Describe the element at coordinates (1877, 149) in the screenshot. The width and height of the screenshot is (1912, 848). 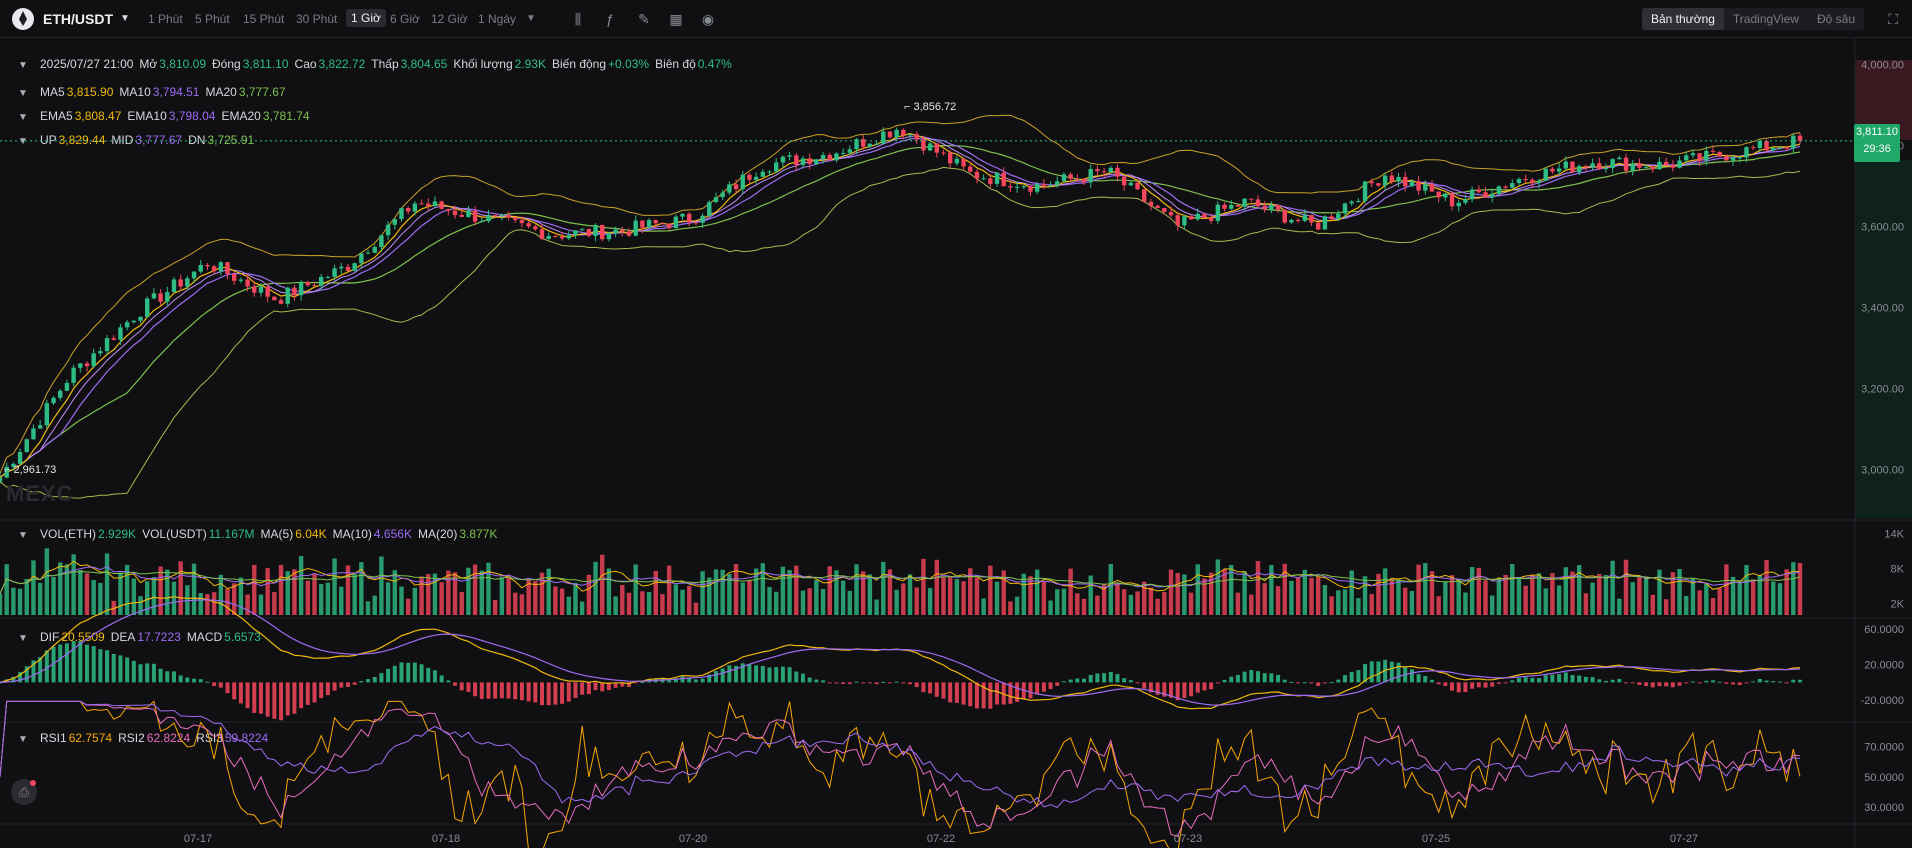
I see `countdown: 29:36` at that location.